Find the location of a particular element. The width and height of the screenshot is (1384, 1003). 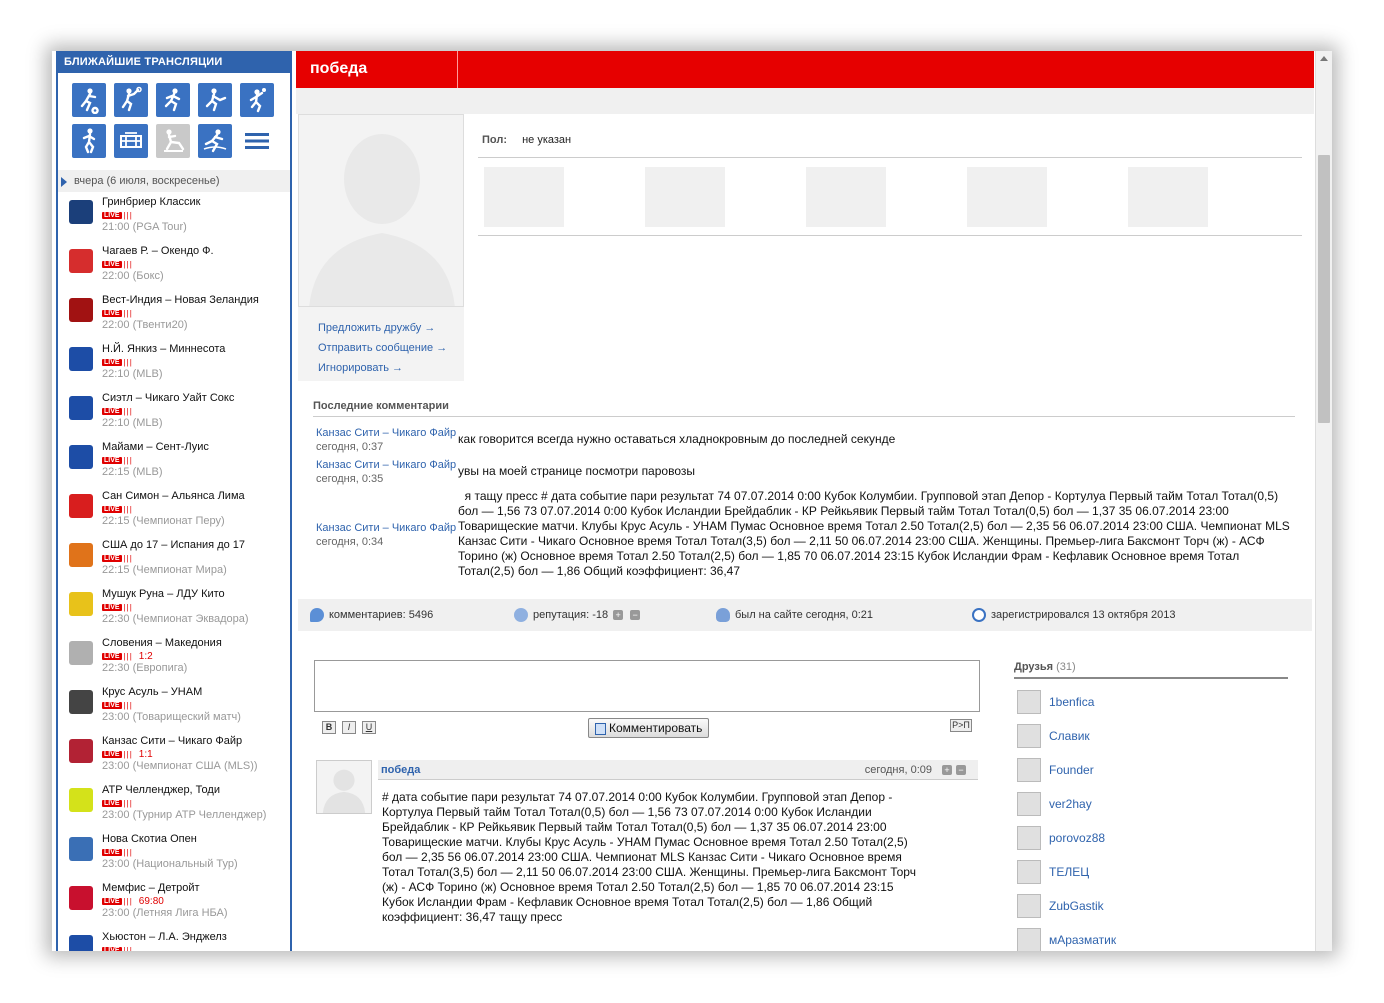

running-icon is located at coordinates (173, 100).